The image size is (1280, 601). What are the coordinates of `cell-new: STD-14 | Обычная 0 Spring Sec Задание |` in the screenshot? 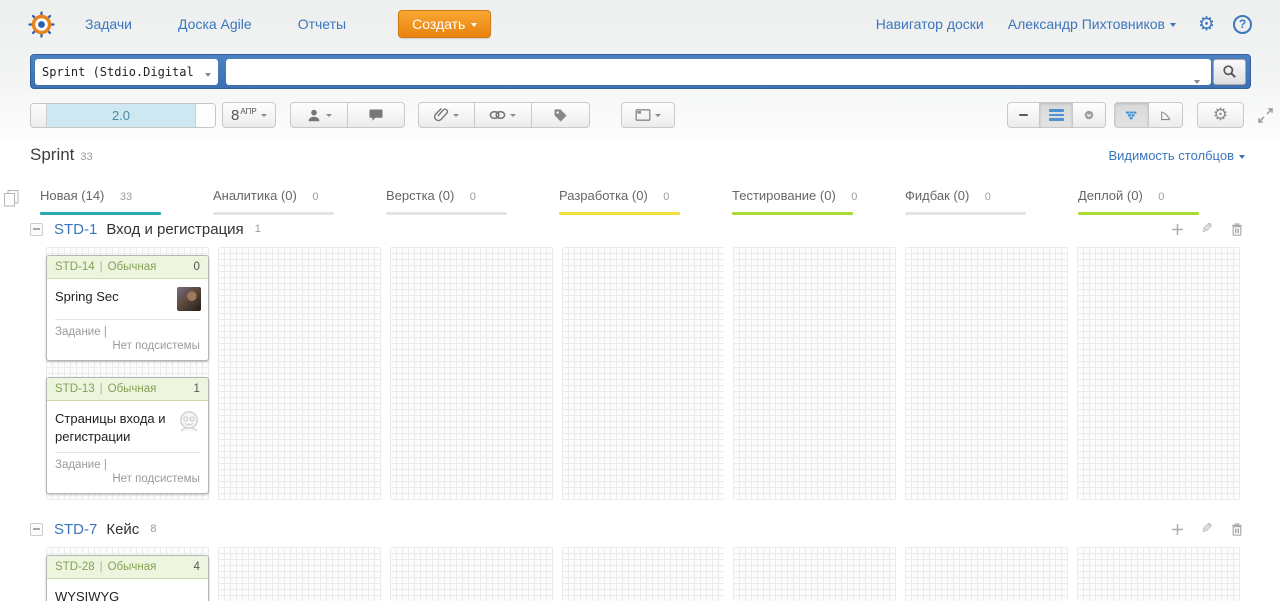 It's located at (127, 373).